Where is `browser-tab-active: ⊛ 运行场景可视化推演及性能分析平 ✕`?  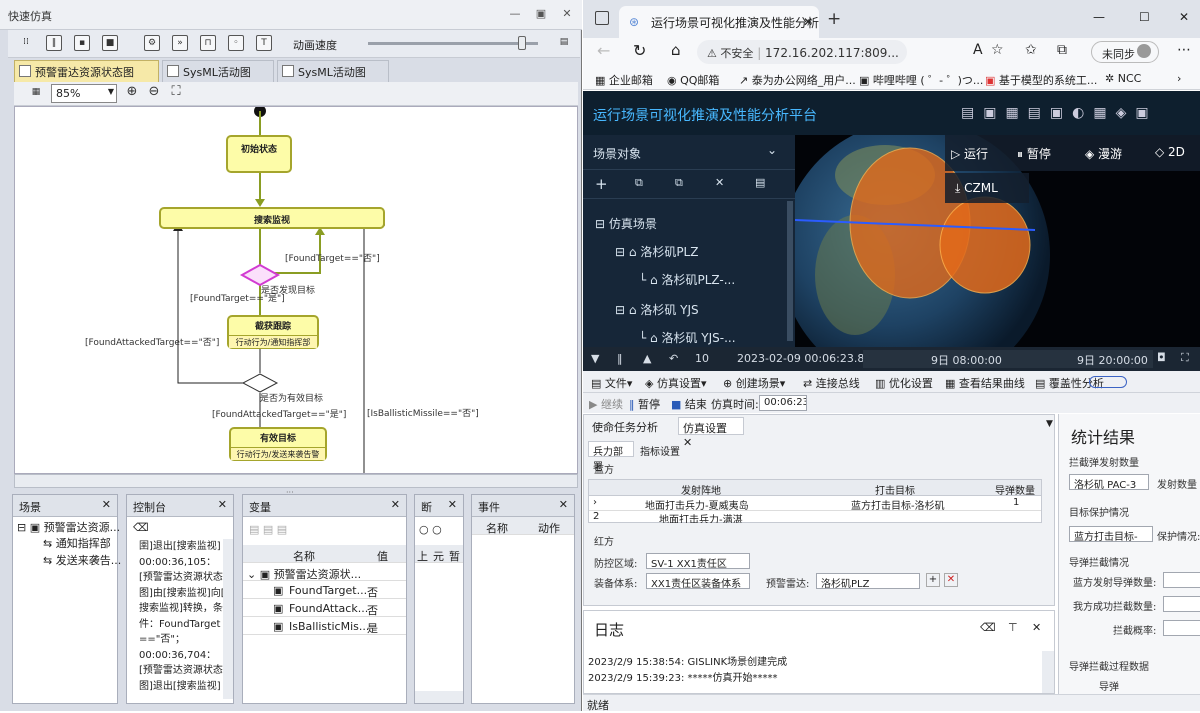
browser-tab-active: ⊛ 运行场景可视化推演及性能分析平 ✕ is located at coordinates (719, 22).